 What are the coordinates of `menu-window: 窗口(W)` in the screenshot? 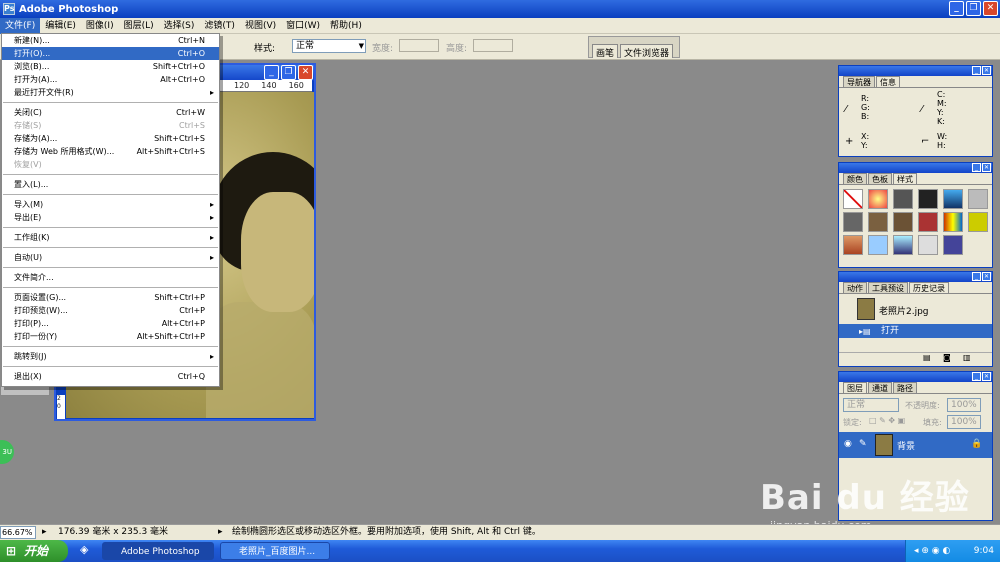 It's located at (303, 26).